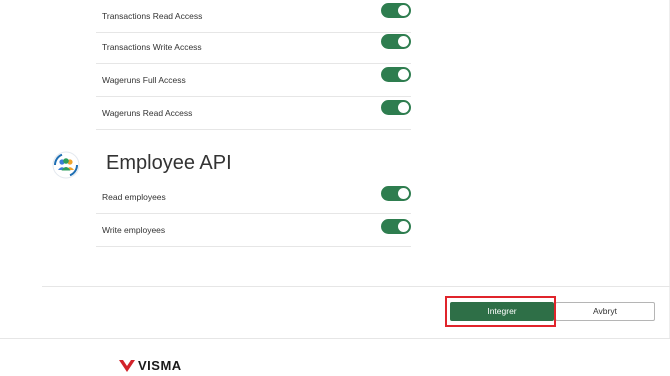  I want to click on permission-row-transactions-write: Transactions Write Access, so click(253, 47).